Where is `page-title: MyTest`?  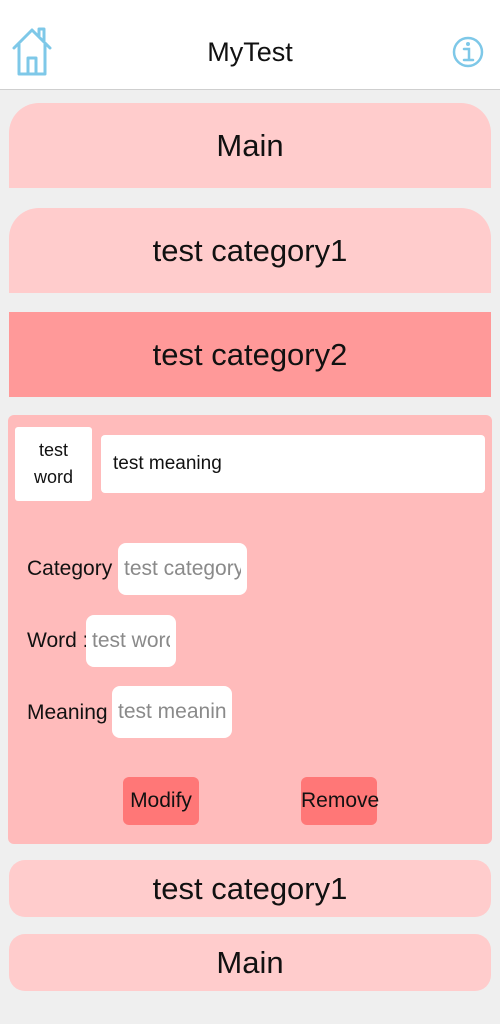
page-title: MyTest is located at coordinates (250, 52).